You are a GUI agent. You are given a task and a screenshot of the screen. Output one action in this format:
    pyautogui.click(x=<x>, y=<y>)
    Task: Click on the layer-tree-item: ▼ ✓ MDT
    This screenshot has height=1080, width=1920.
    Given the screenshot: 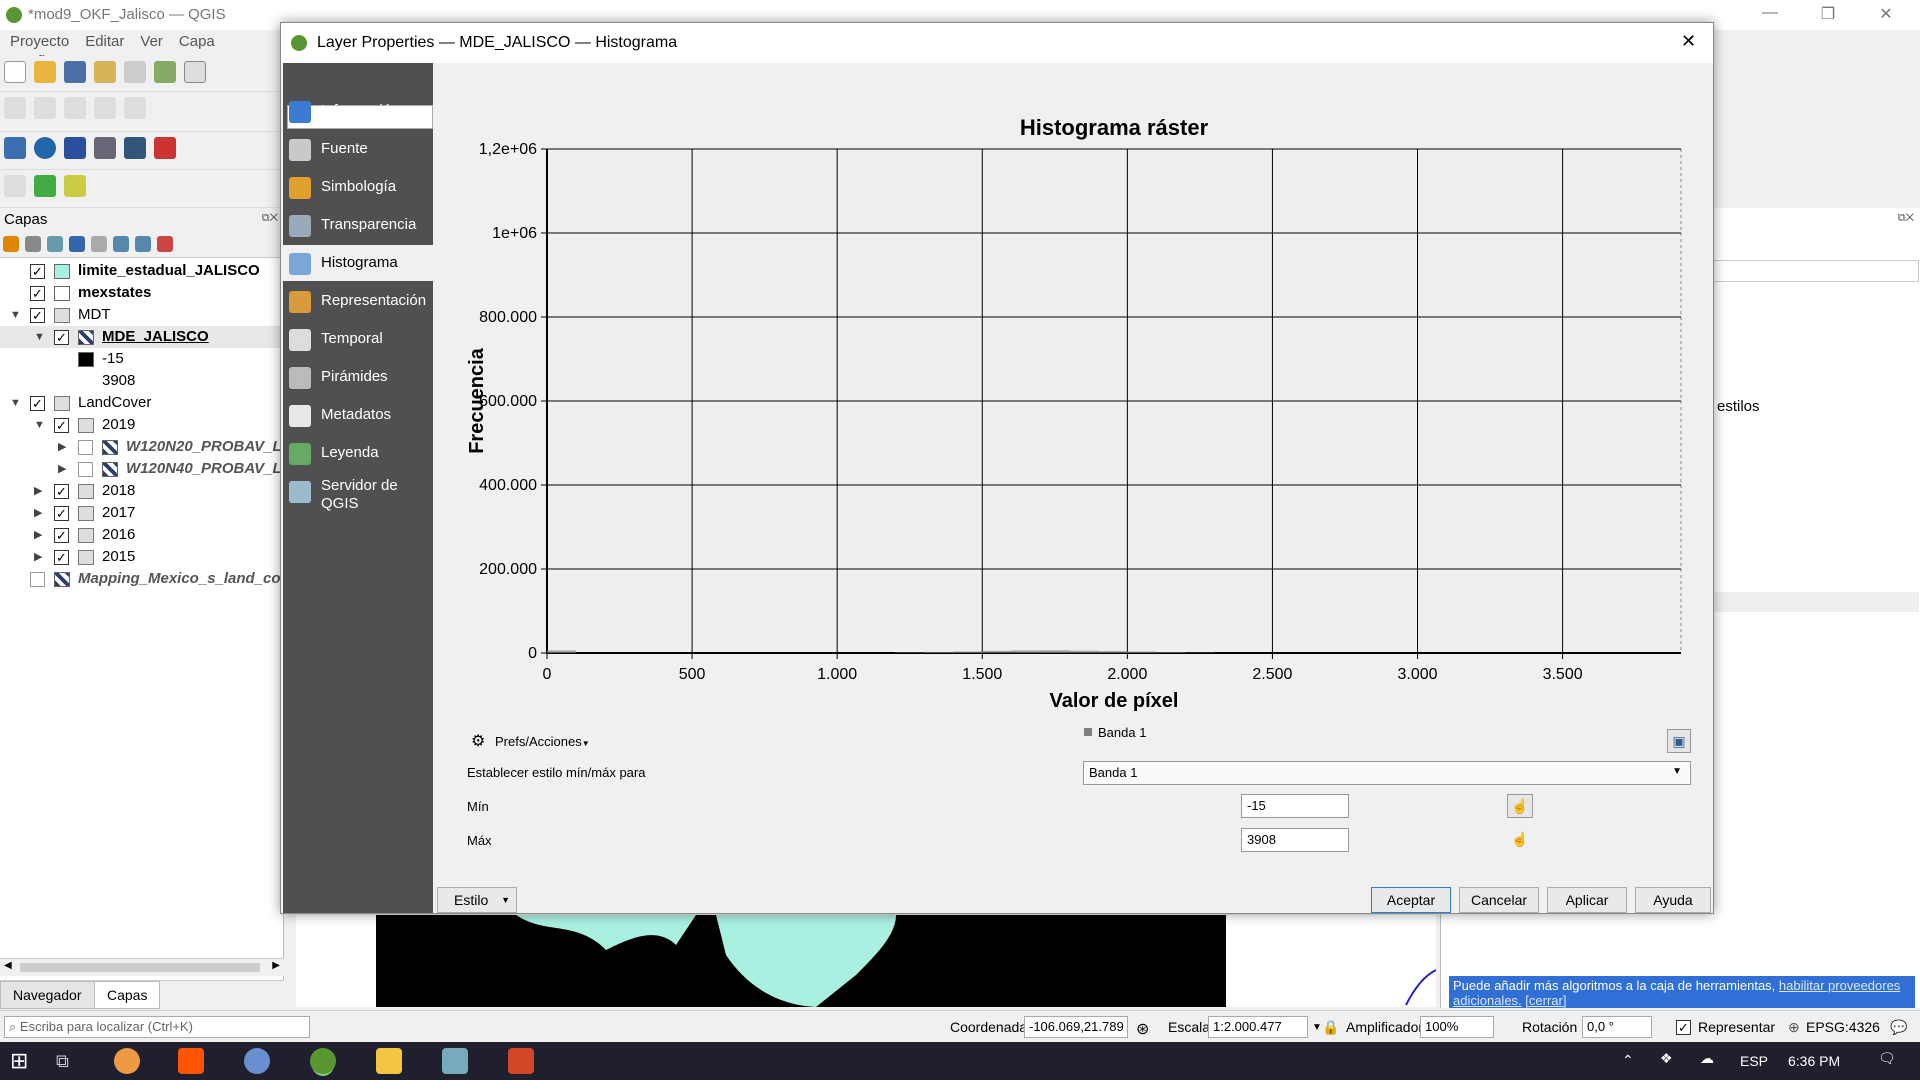 What is the action you would take?
    pyautogui.click(x=142, y=315)
    